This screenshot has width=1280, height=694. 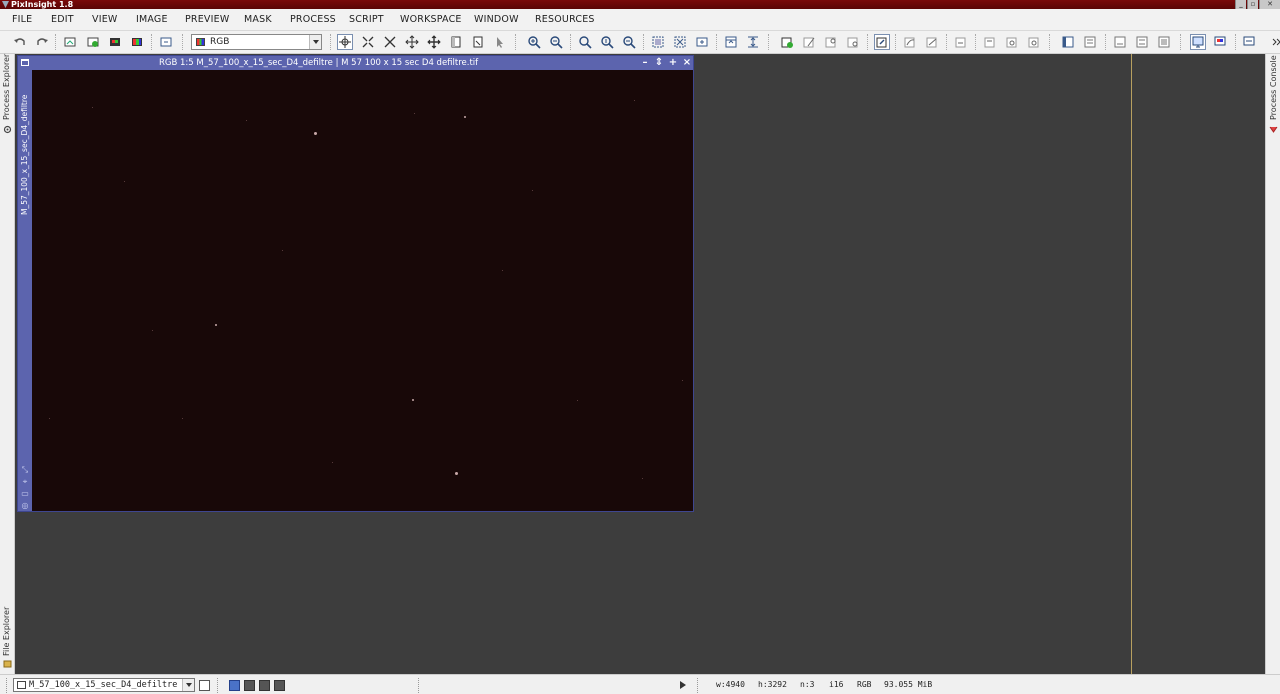 I want to click on workspace-4-button, so click(x=279, y=685).